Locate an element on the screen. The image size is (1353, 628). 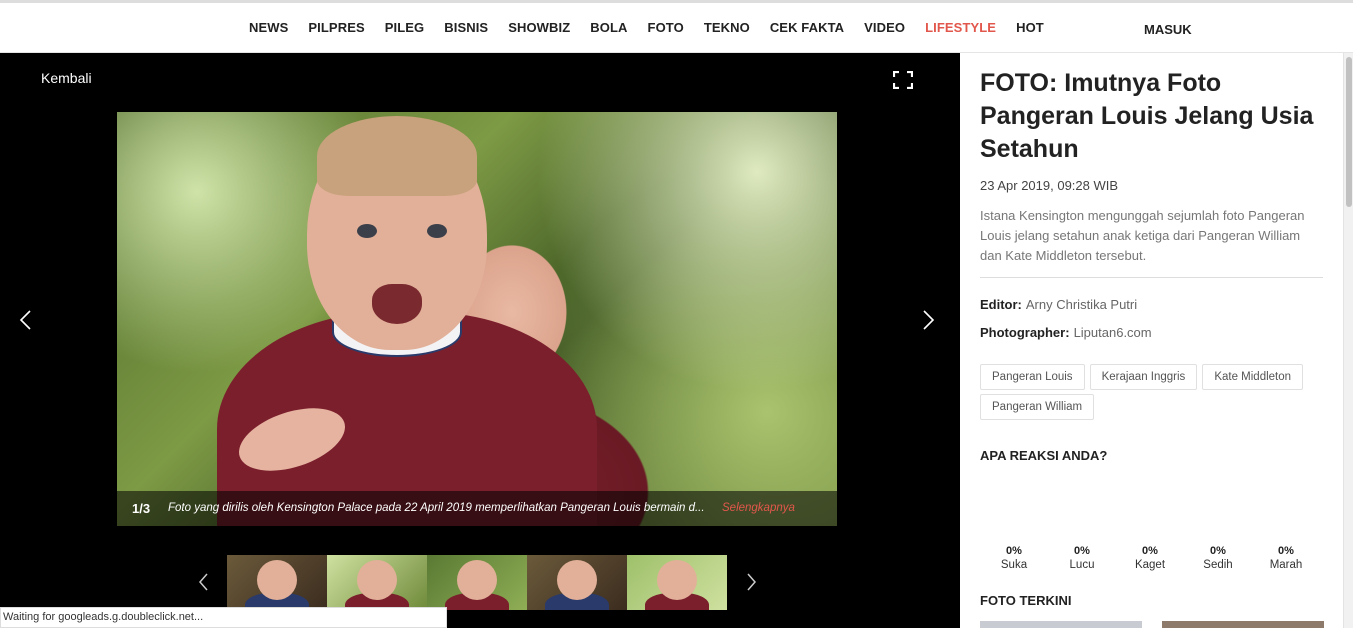
editor-name: Arny Christika Putri is located at coordinates (1081, 304).